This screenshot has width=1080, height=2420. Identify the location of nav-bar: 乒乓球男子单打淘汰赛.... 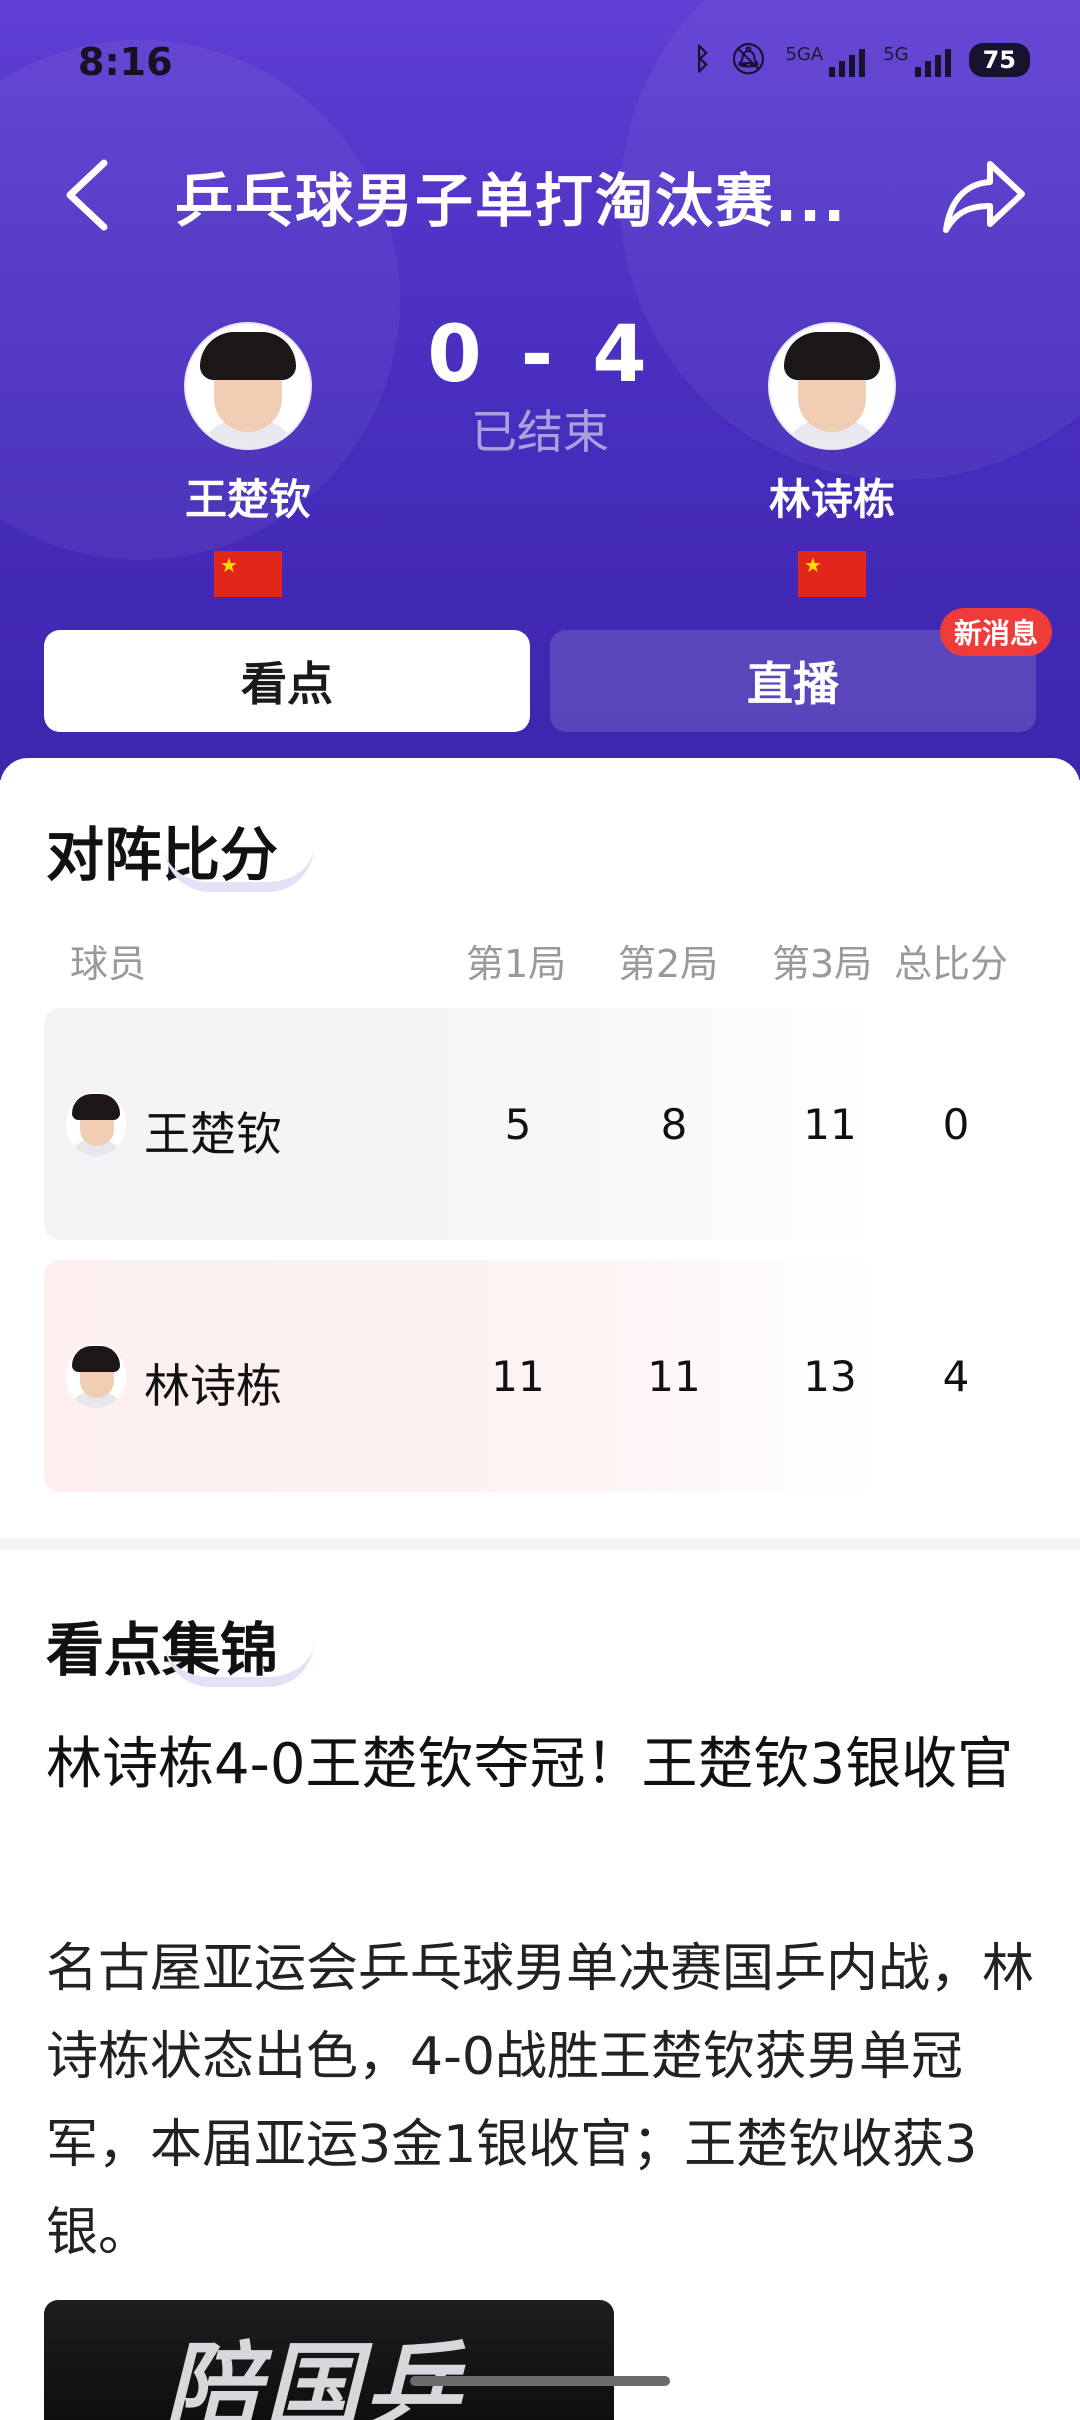
(540, 195).